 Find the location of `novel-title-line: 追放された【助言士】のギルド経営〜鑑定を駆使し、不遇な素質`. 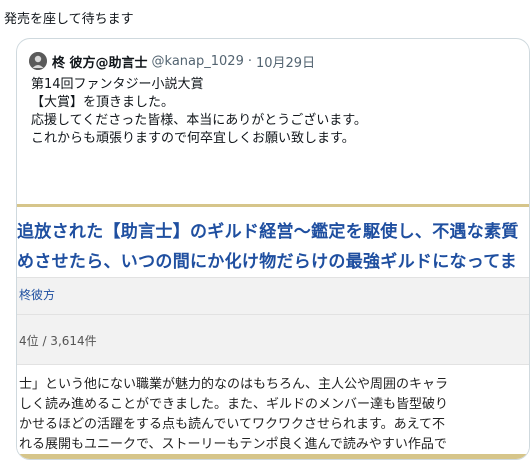

novel-title-line: 追放された【助言士】のギルド経営〜鑑定を駆使し、不遇な素質 is located at coordinates (268, 232).